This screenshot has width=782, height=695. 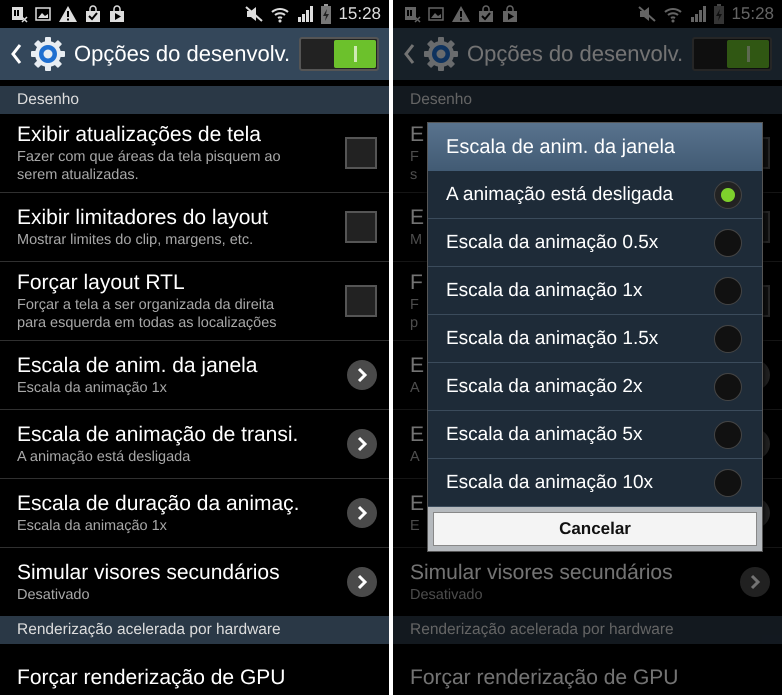 I want to click on radio-option: Escala da animação 1.5x, so click(x=595, y=339).